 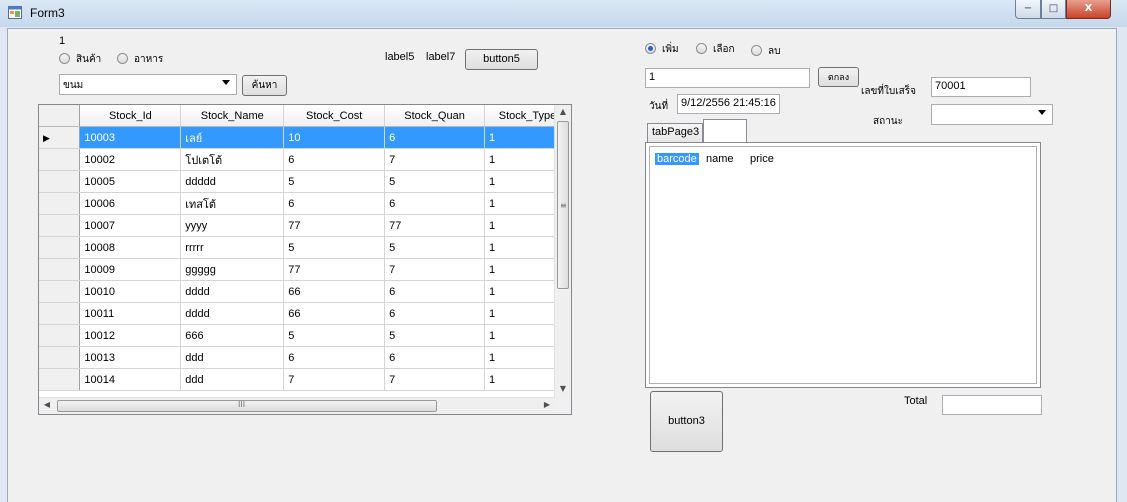 I want to click on table-row: ▶ 10003 เลย์ 10 6 1, so click(x=305, y=137).